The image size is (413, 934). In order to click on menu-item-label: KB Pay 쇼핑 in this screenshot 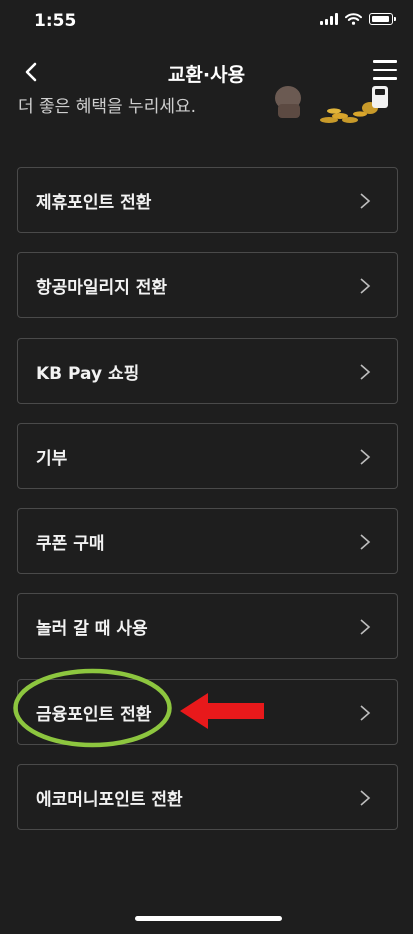, I will do `click(88, 373)`.